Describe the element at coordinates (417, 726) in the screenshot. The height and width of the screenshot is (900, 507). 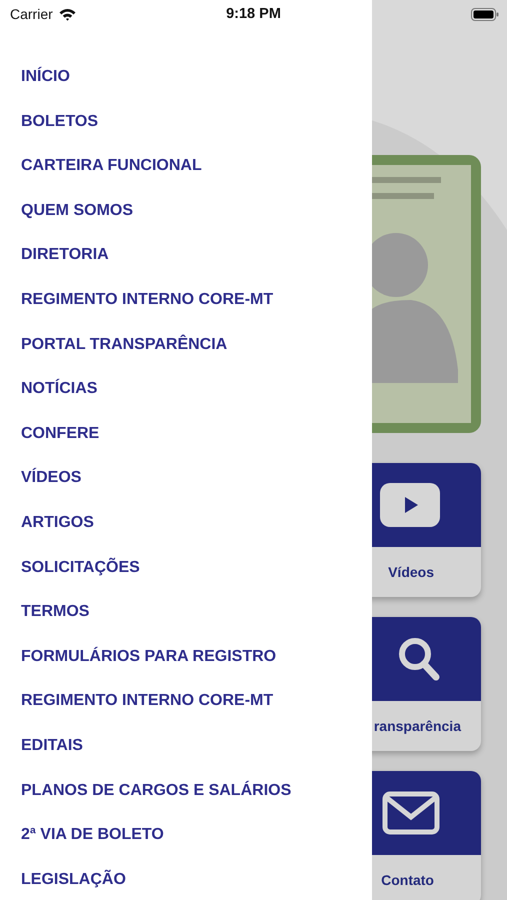
I see `tile-label: ransparência` at that location.